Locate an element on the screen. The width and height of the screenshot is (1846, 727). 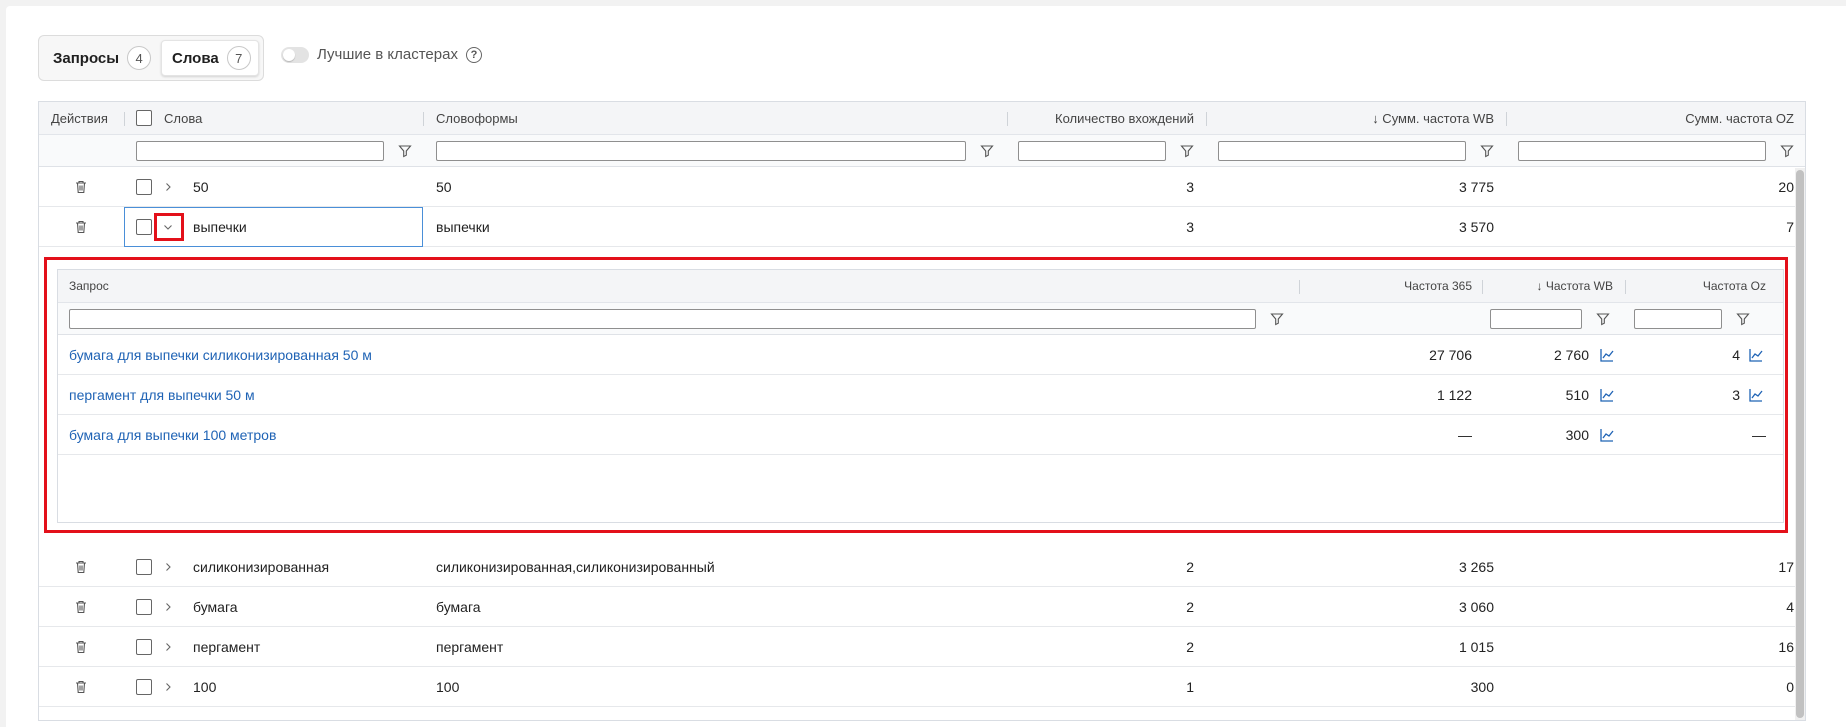
filter-fwb-input is located at coordinates (1536, 318).